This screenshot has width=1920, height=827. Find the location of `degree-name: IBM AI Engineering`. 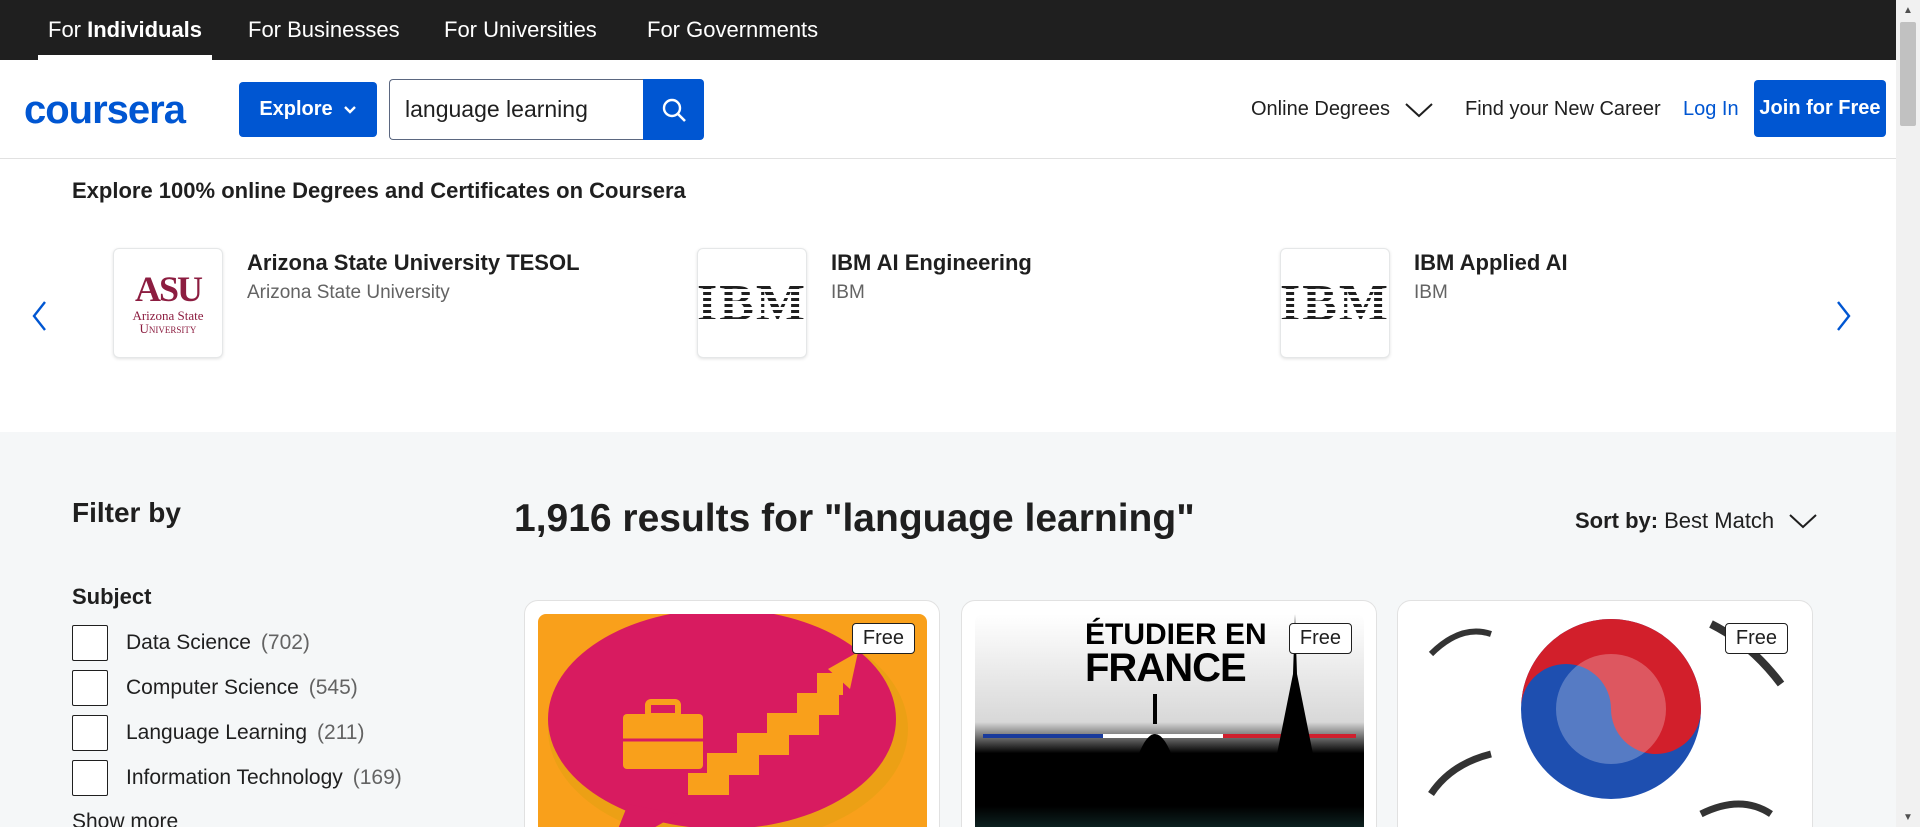

degree-name: IBM AI Engineering is located at coordinates (931, 262).